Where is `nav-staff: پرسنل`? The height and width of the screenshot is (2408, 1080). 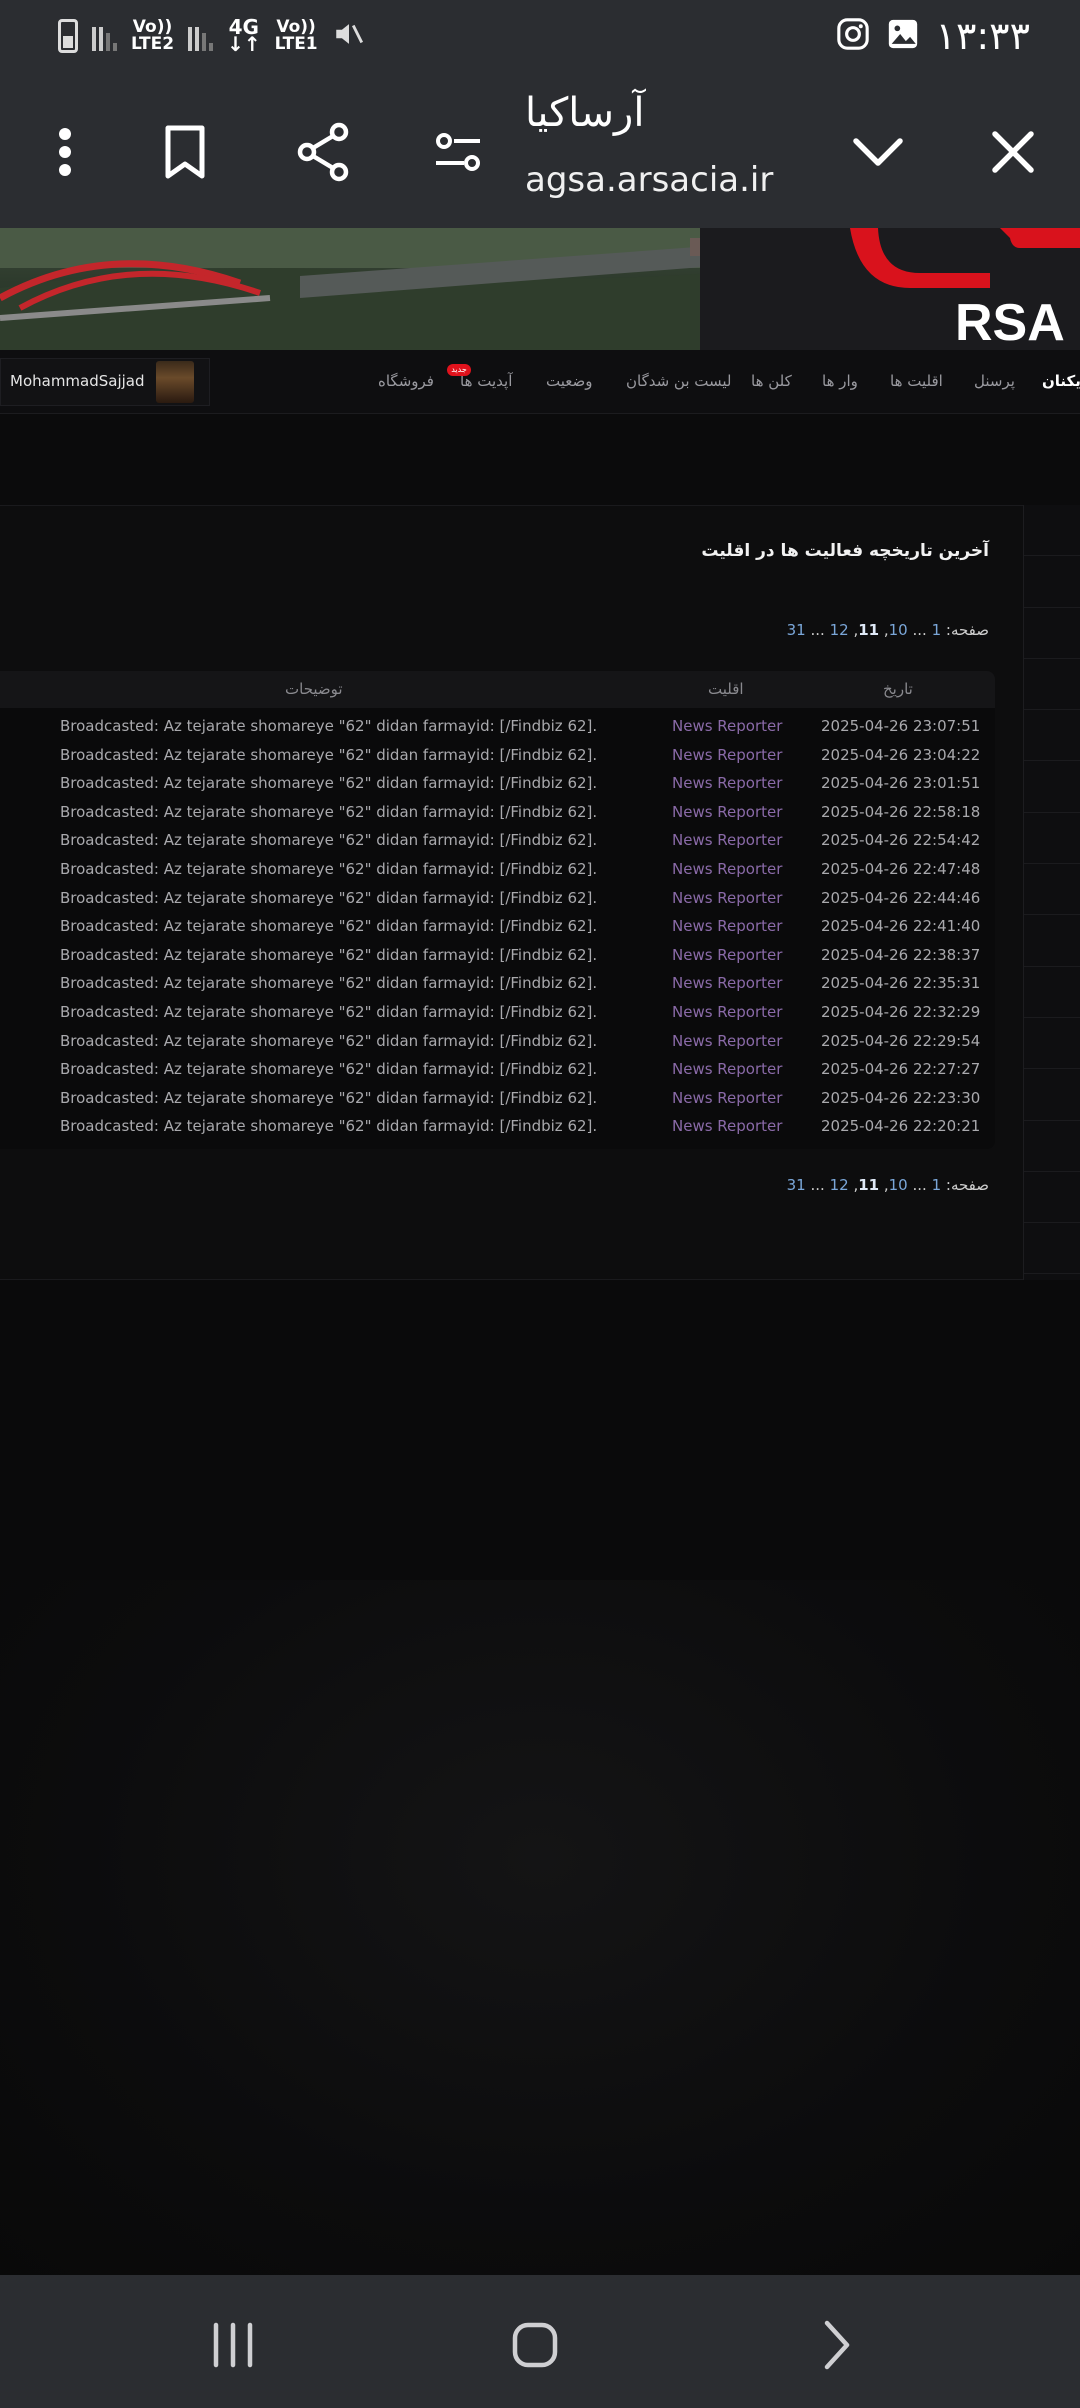 nav-staff: پرسنل is located at coordinates (994, 381).